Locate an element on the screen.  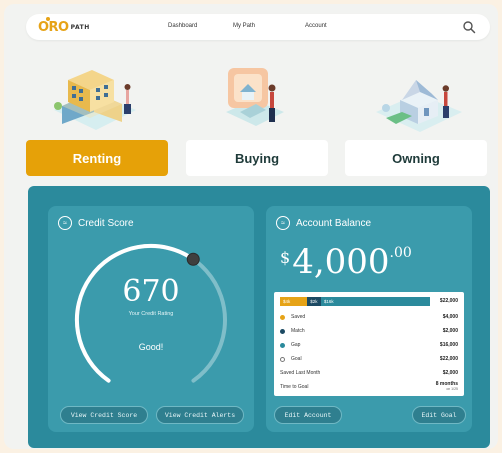
row-value: $22,000 is located at coordinates (448, 359).